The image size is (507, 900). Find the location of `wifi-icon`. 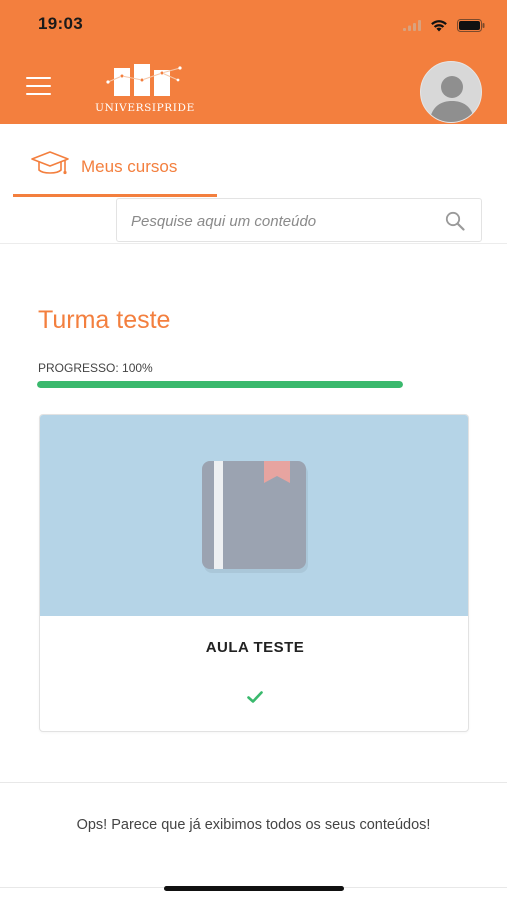

wifi-icon is located at coordinates (439, 25).